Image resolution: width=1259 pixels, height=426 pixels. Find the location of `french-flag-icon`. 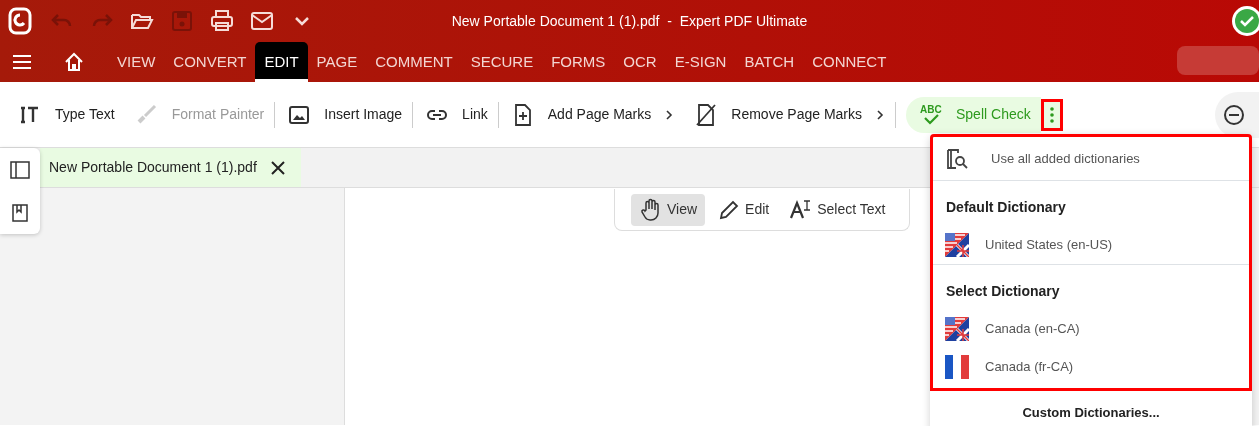

french-flag-icon is located at coordinates (957, 367).